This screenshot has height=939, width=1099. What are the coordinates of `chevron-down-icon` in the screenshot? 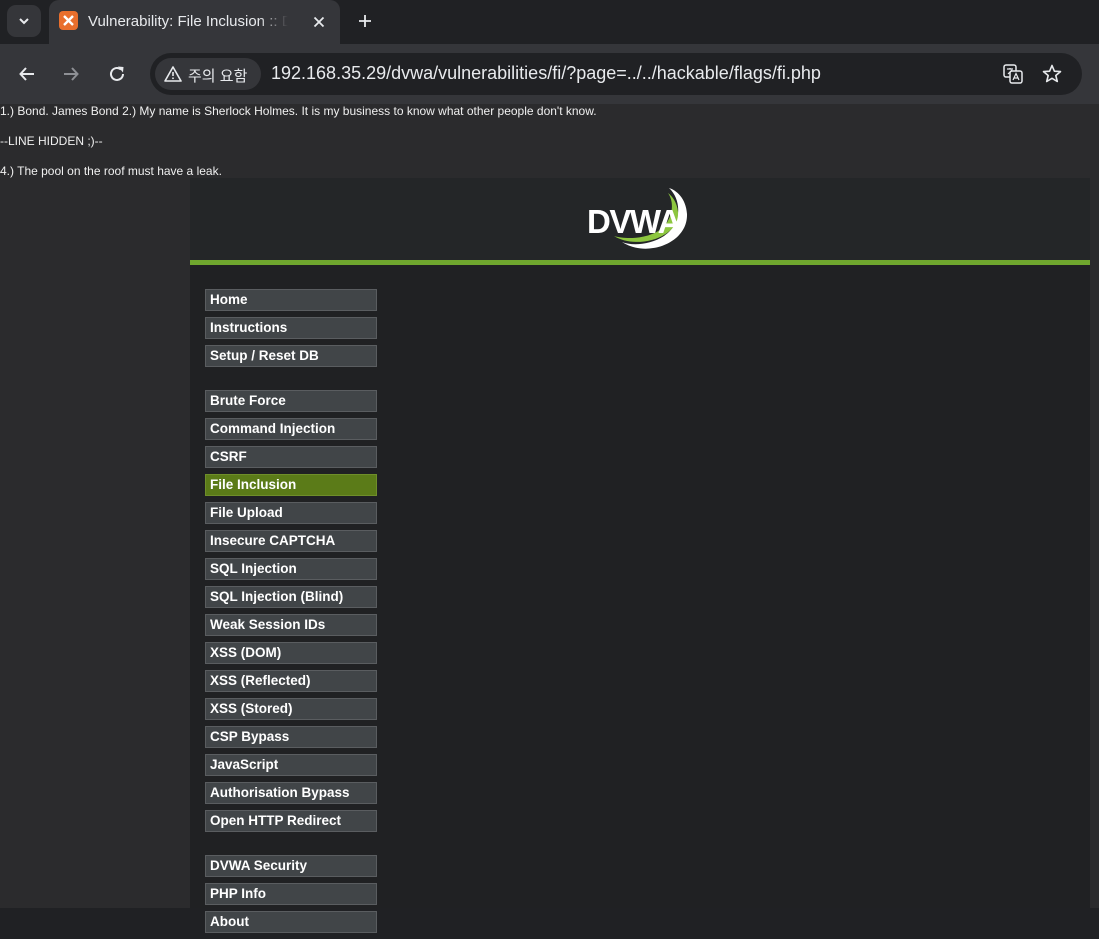 It's located at (24, 21).